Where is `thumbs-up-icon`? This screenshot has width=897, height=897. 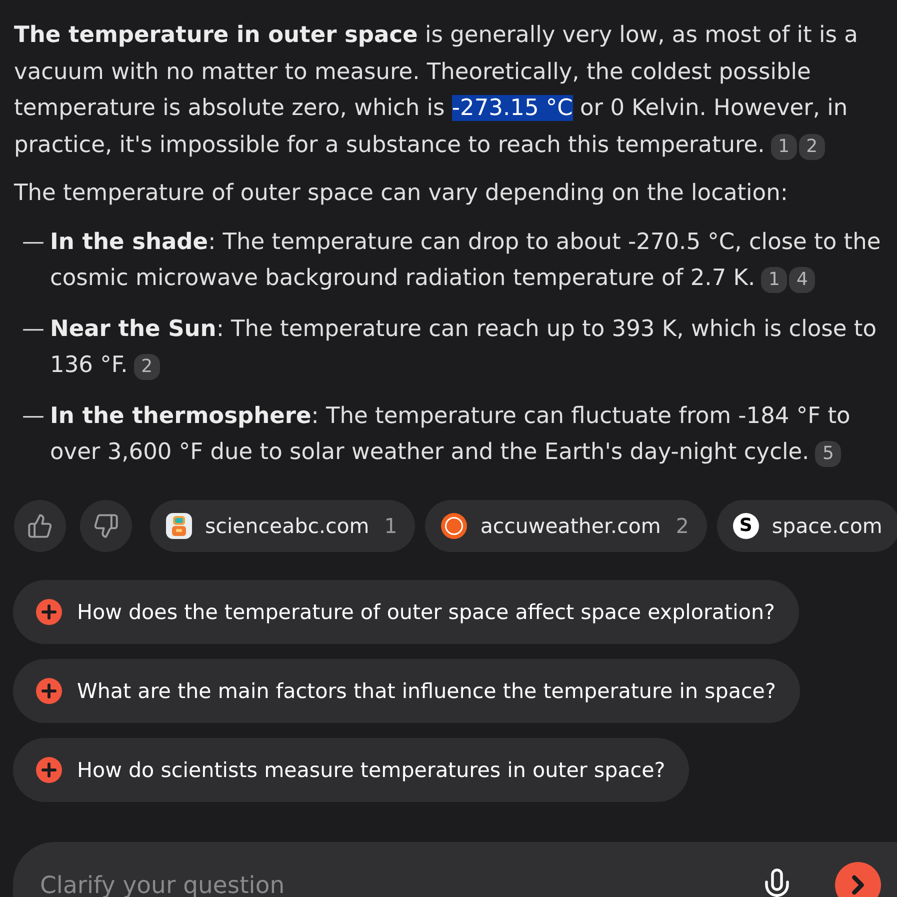 thumbs-up-icon is located at coordinates (40, 525).